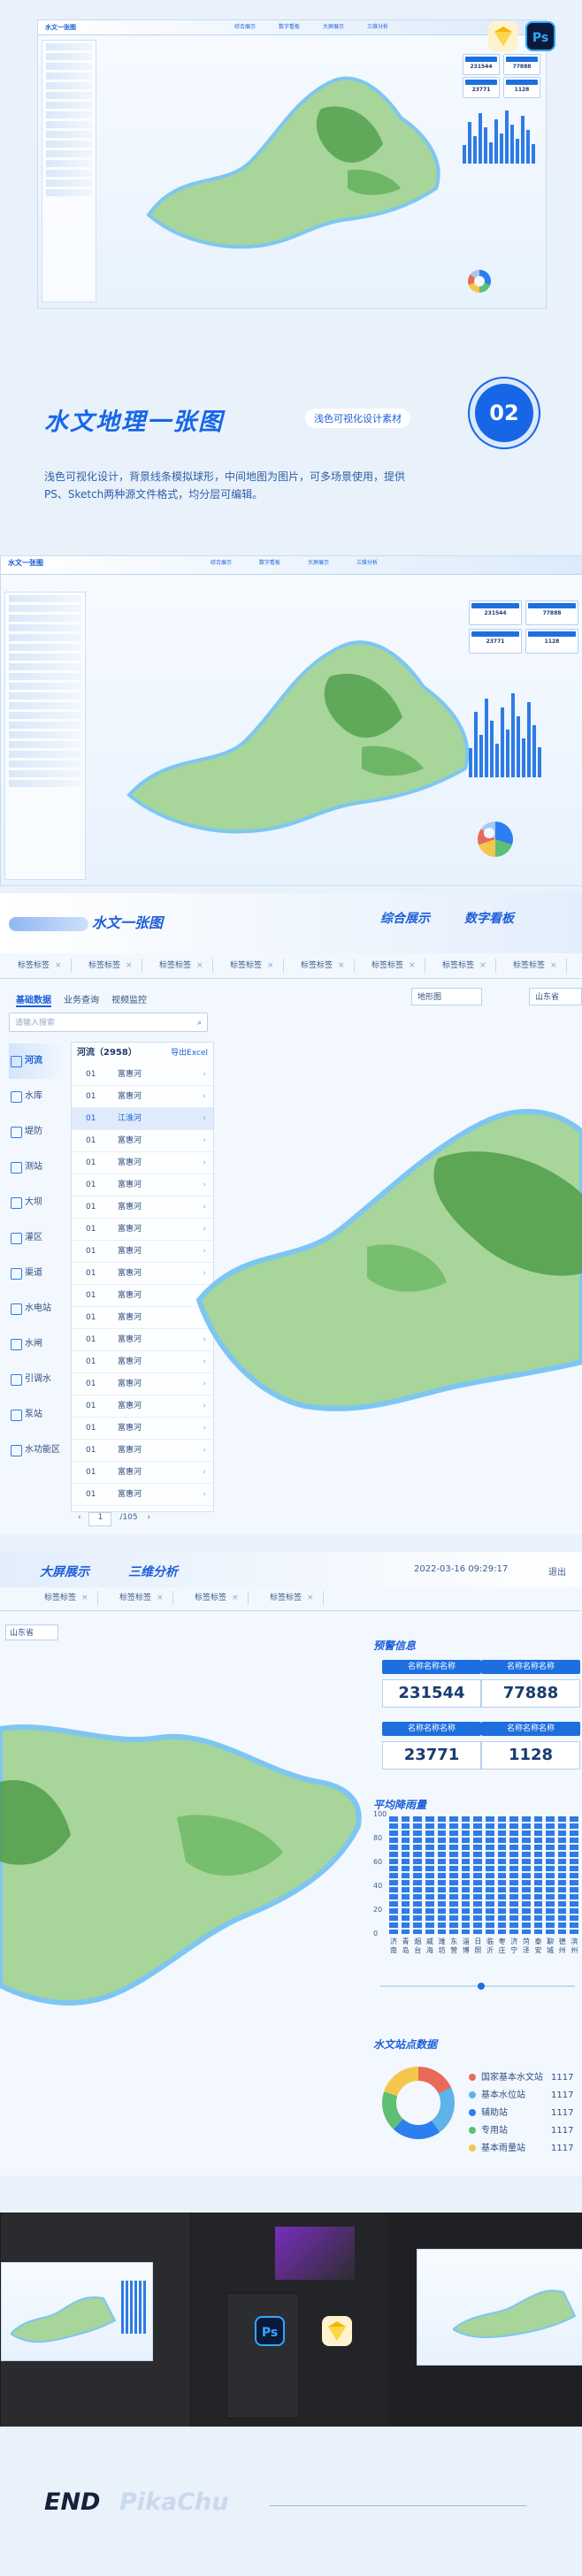 This screenshot has width=582, height=2576. Describe the element at coordinates (40, 966) in the screenshot. I see `tab-1: 标签标签 ×` at that location.